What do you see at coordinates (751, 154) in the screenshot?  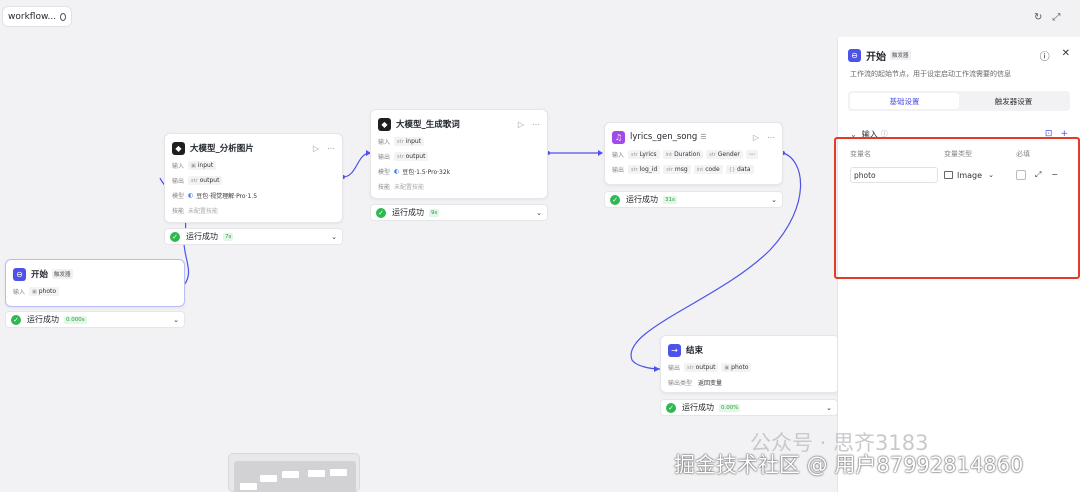 I see `more-chips: ⋯` at bounding box center [751, 154].